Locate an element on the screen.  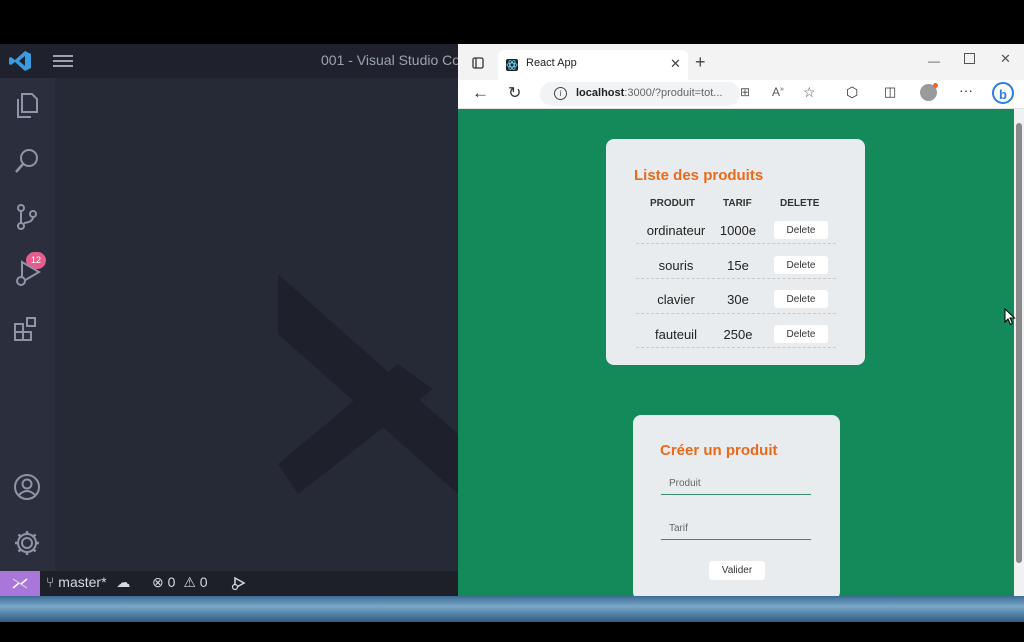
product-price: 250e is located at coordinates (738, 334).